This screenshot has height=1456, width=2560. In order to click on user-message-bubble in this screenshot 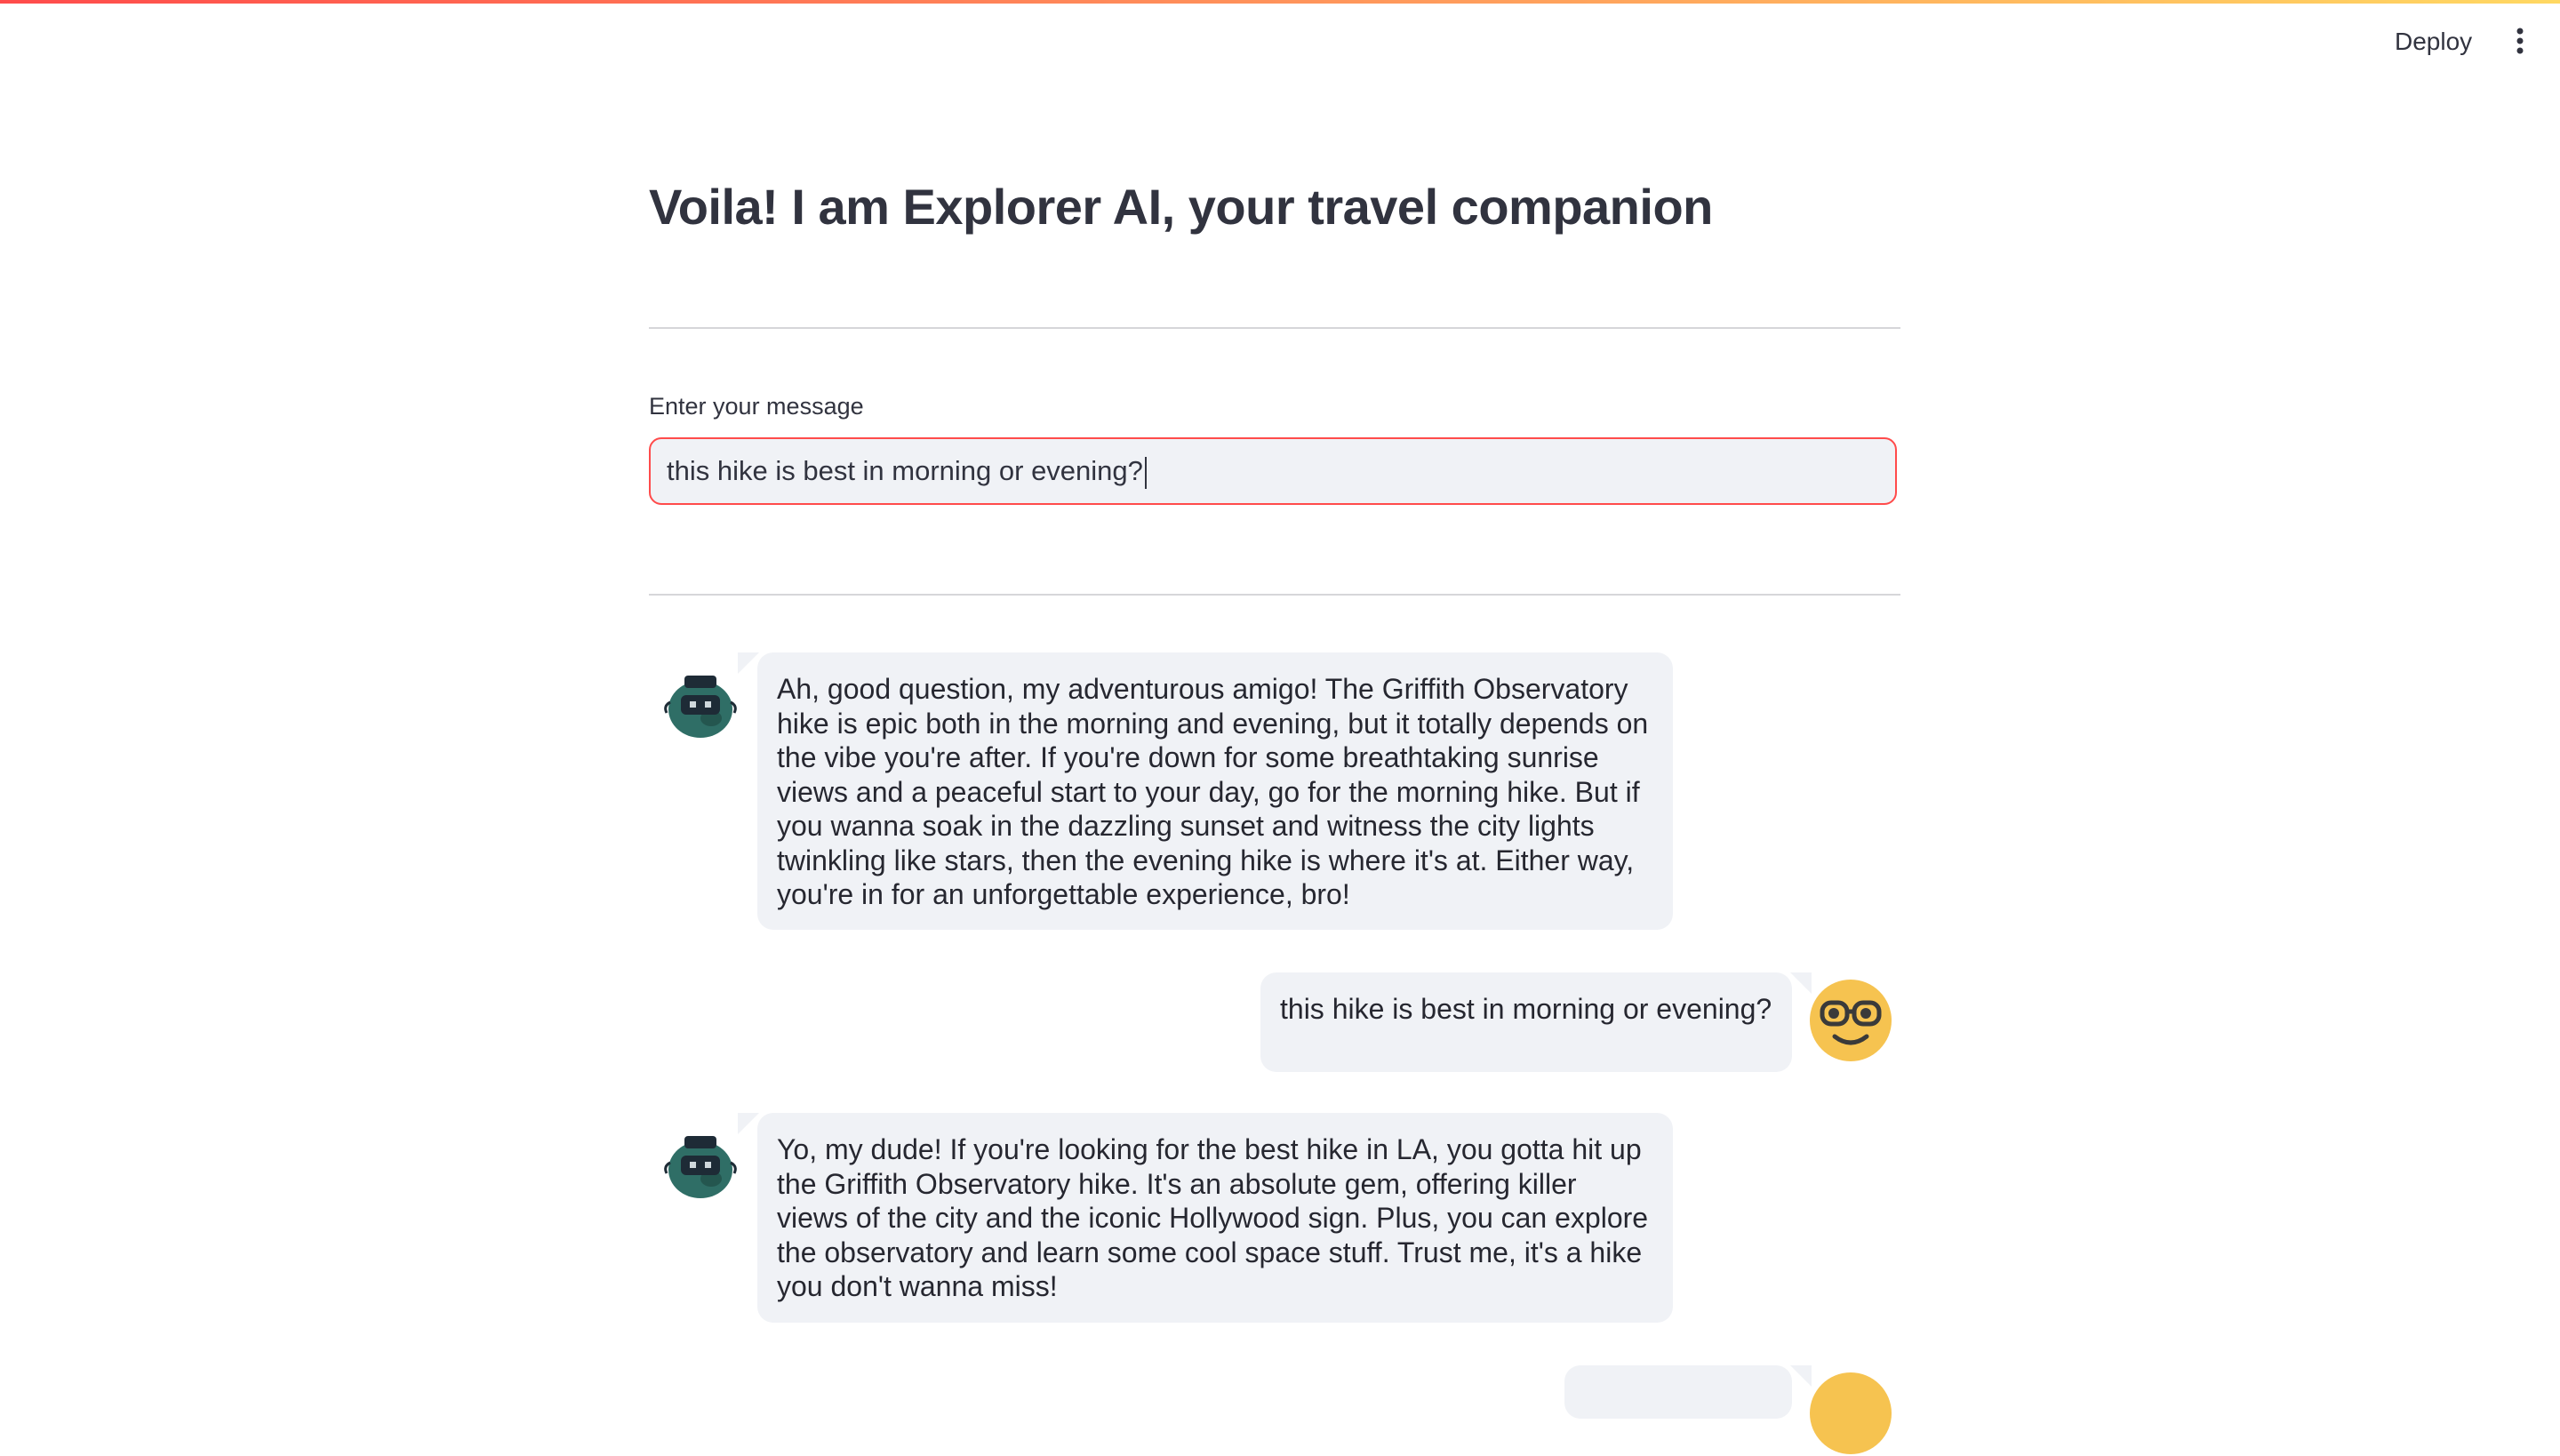, I will do `click(1678, 1392)`.